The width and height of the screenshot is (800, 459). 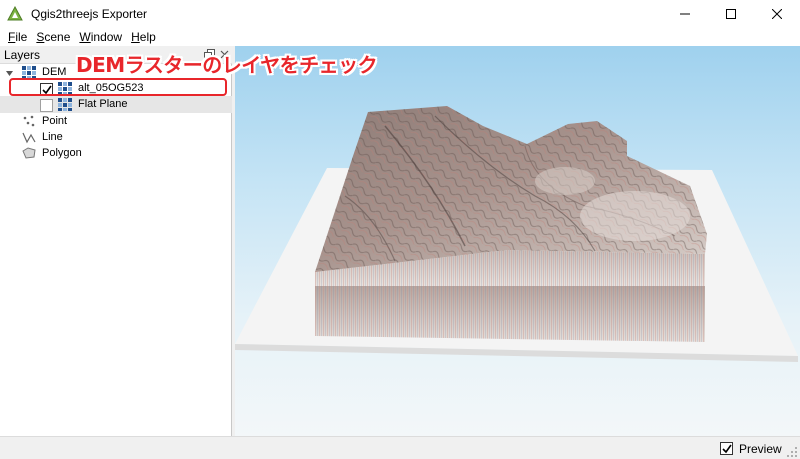 I want to click on tree-item-flat-plane: Flat Plane, so click(x=116, y=104).